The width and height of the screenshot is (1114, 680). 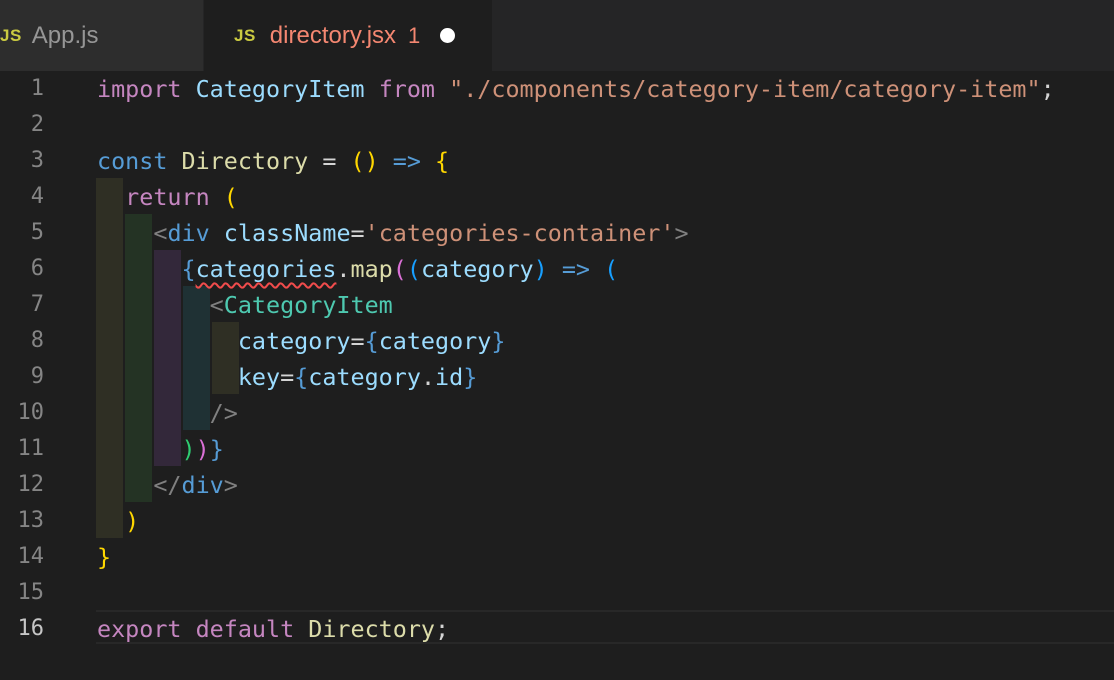 What do you see at coordinates (371, 269) in the screenshot?
I see `code-token: map` at bounding box center [371, 269].